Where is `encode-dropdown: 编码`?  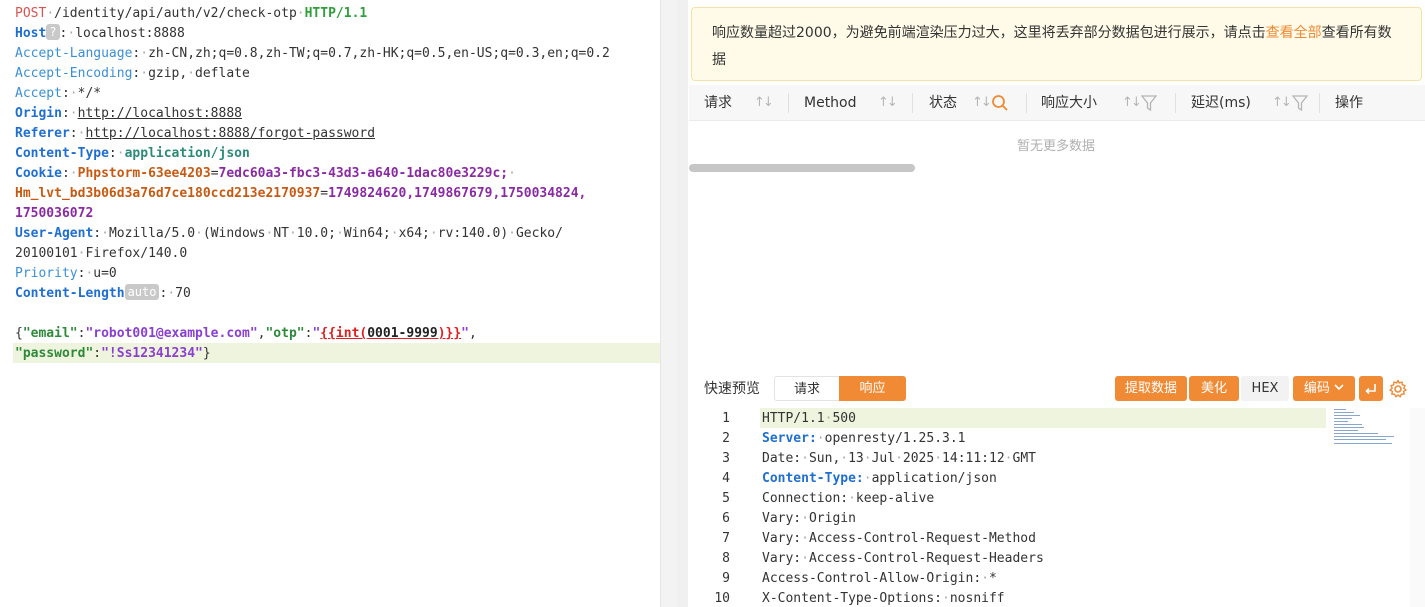 encode-dropdown: 编码 is located at coordinates (1324, 388).